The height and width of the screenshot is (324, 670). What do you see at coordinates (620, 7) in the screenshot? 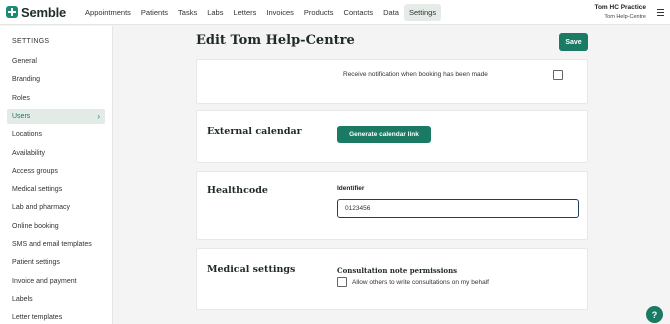
I see `account-practice-name: Tom HC Practice` at bounding box center [620, 7].